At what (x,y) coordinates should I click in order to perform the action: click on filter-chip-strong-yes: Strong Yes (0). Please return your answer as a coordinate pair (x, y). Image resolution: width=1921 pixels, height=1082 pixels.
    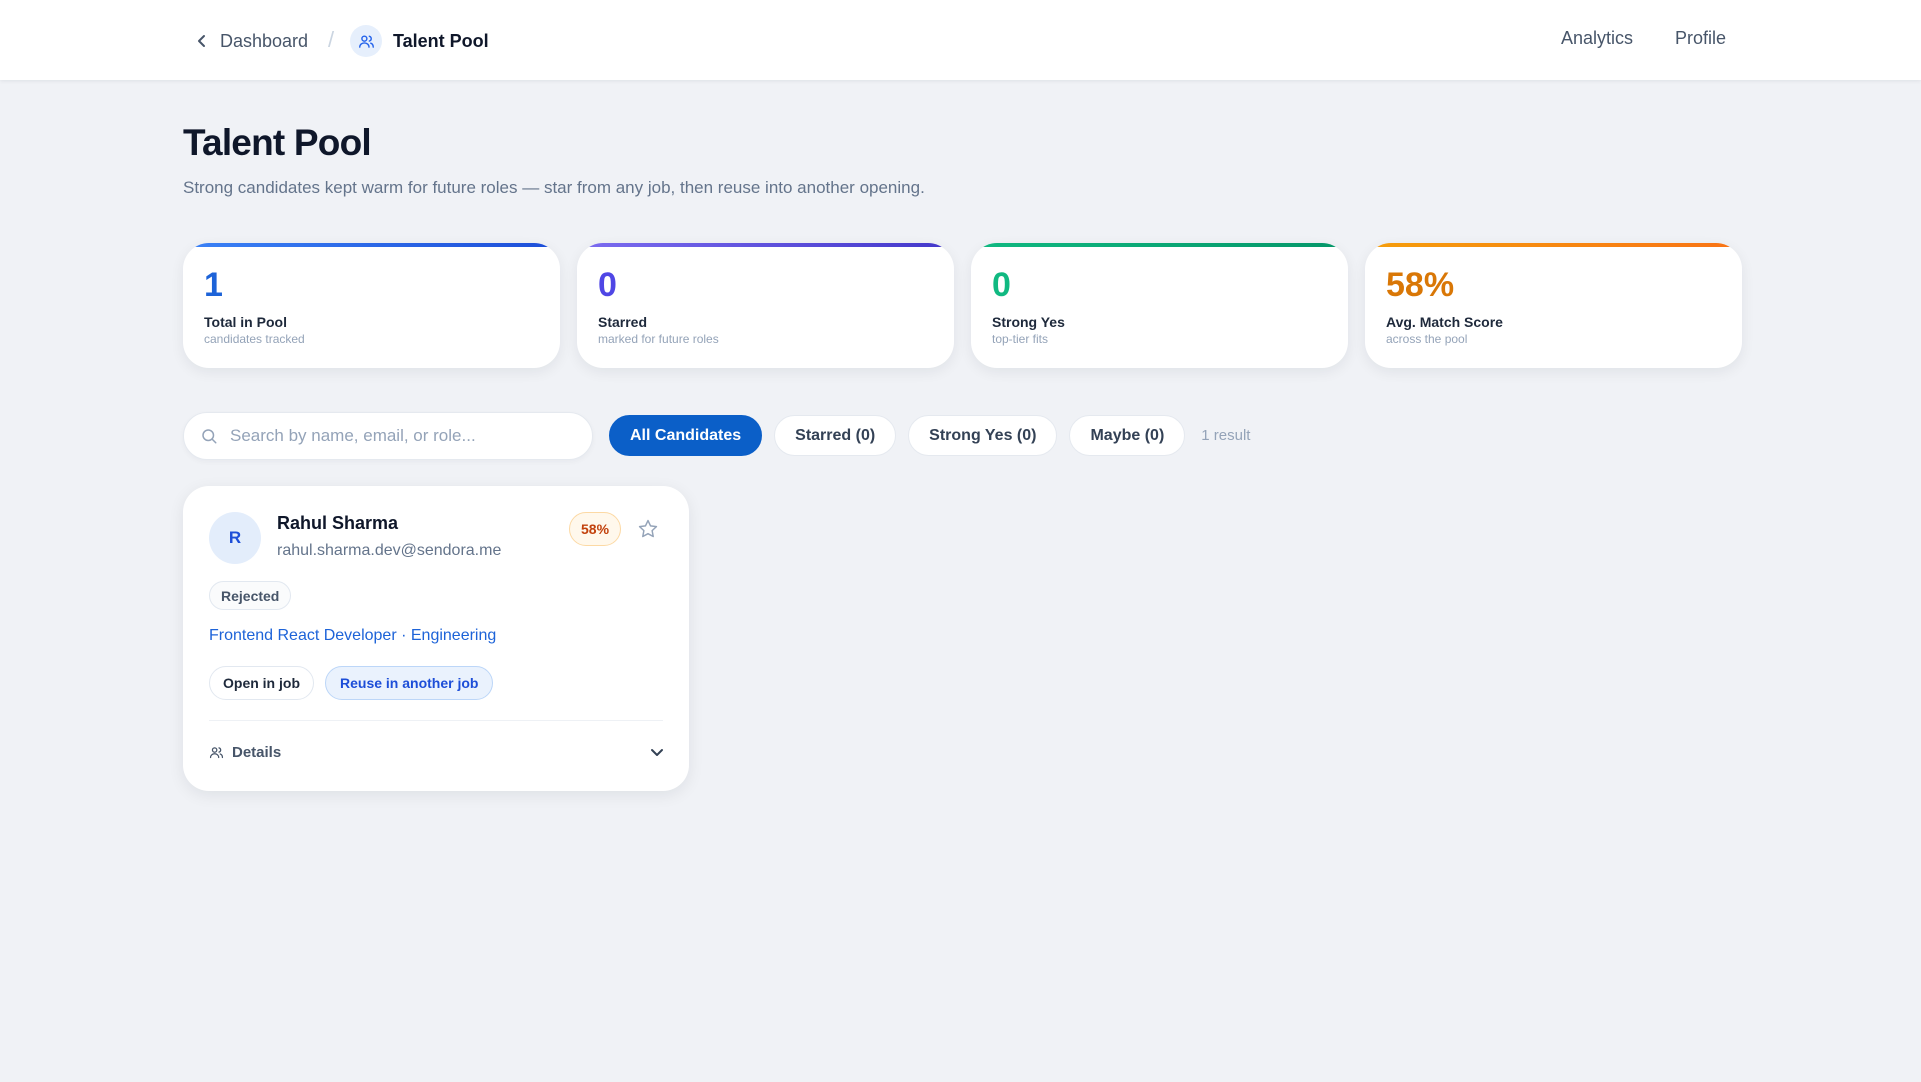
    Looking at the image, I should click on (983, 435).